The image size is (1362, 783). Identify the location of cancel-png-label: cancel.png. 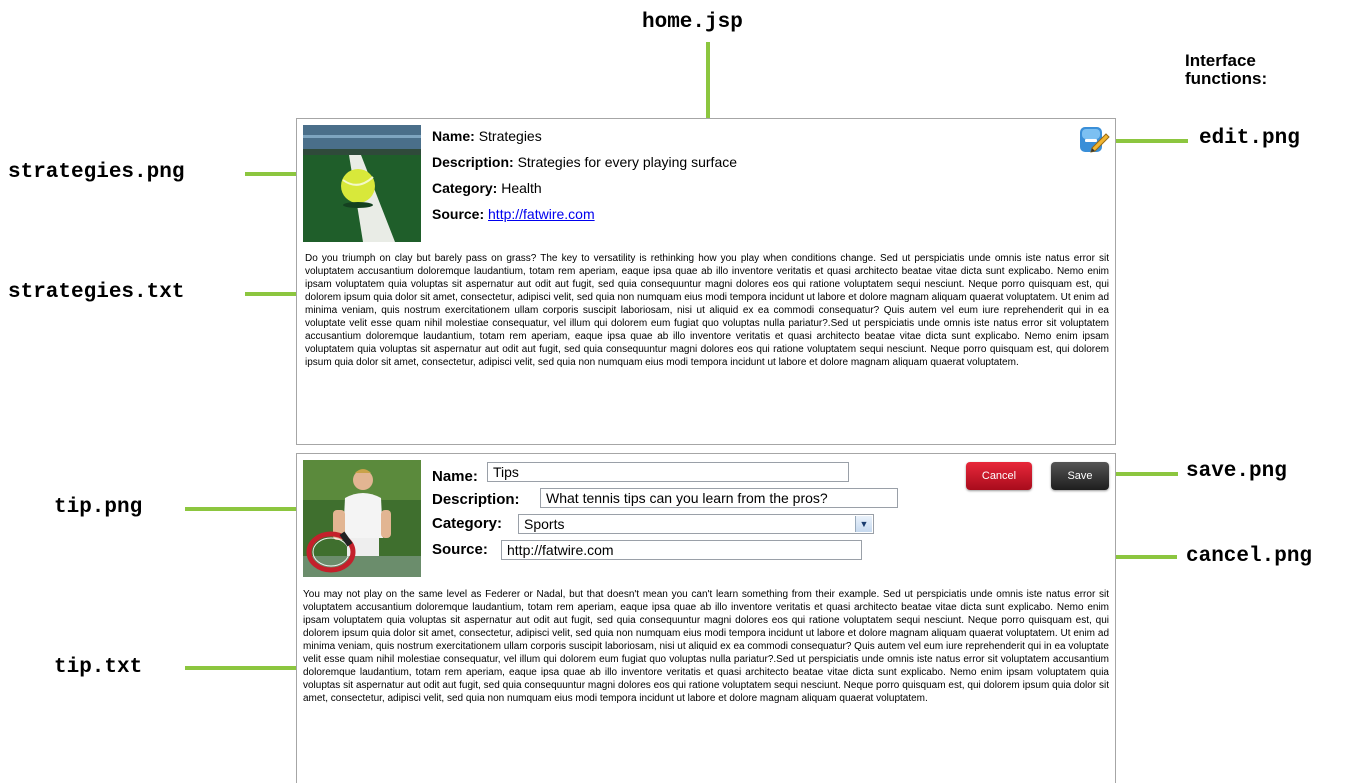
(1249, 556).